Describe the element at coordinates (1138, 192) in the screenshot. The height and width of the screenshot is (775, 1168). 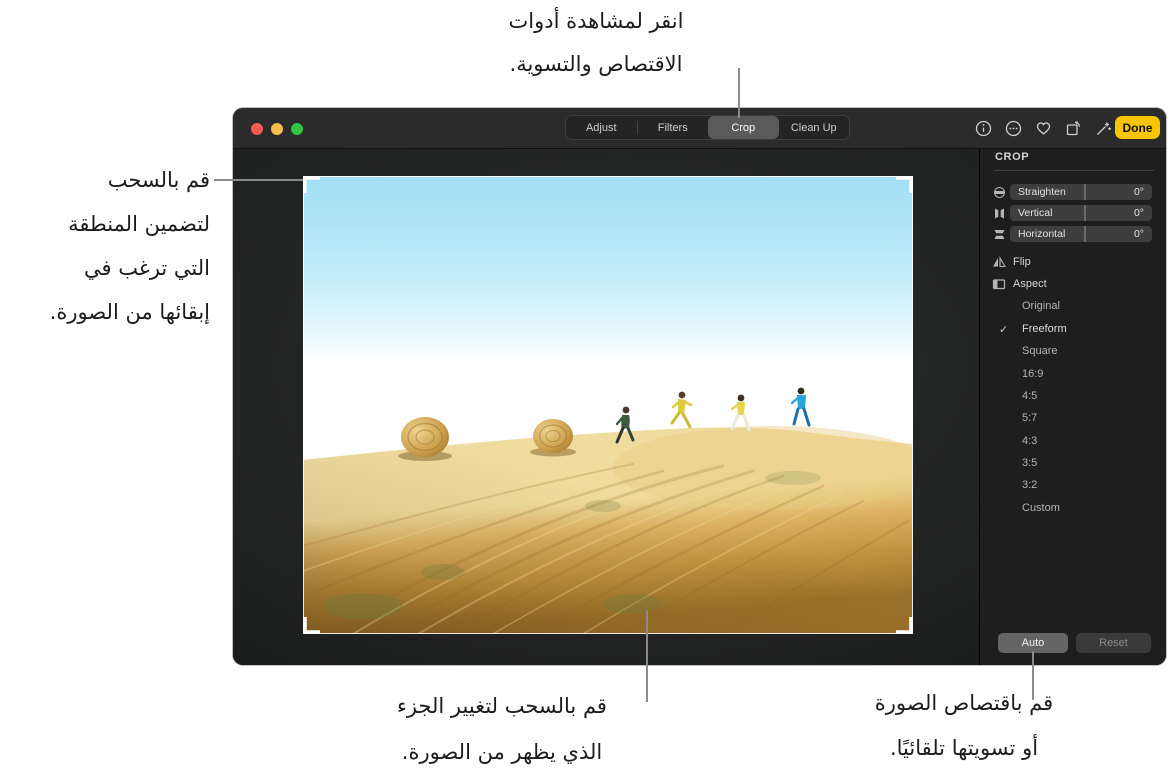
I see `straighten-value: 0°` at that location.